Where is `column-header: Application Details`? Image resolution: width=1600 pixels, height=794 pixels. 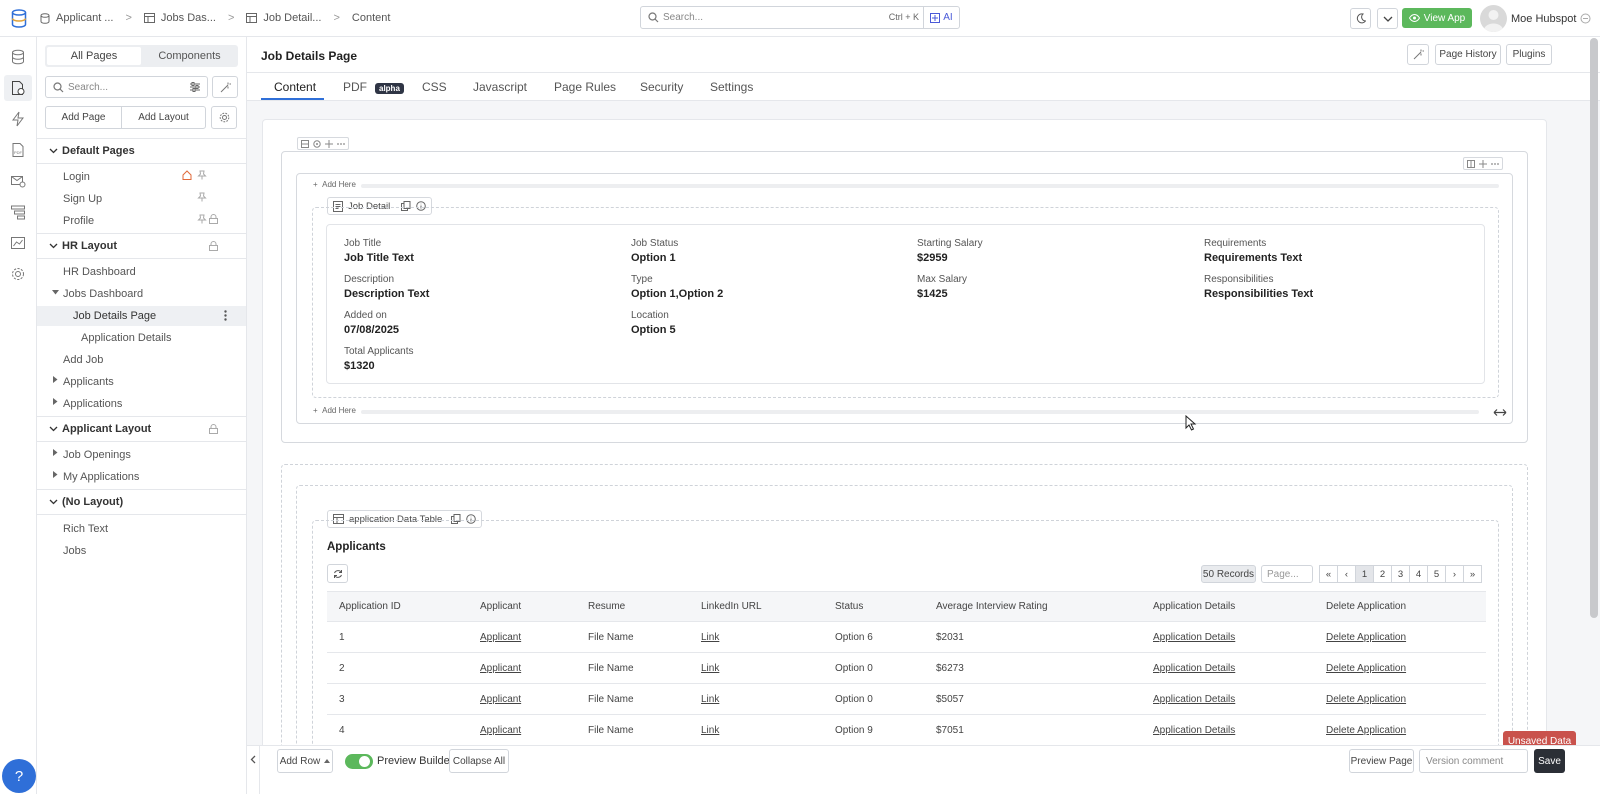 column-header: Application Details is located at coordinates (1194, 606).